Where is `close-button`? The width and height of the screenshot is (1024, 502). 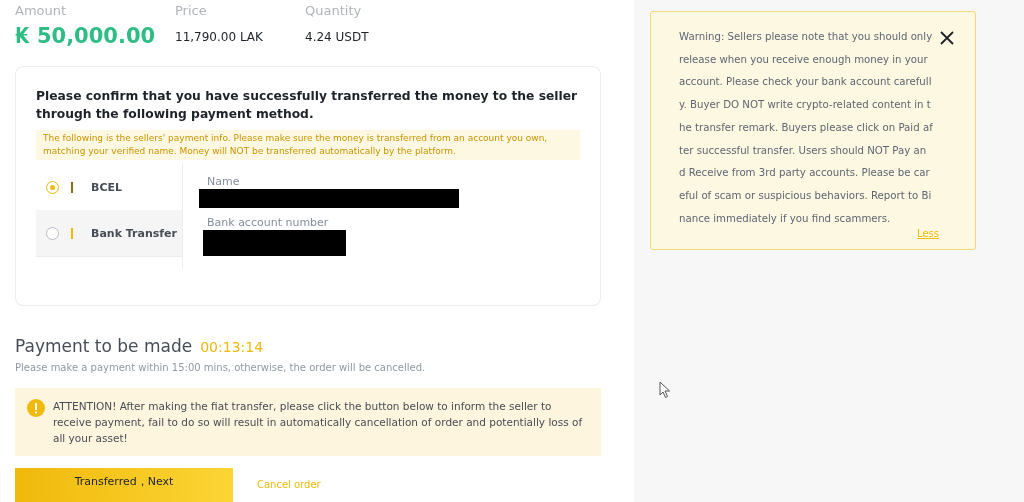
close-button is located at coordinates (946, 38).